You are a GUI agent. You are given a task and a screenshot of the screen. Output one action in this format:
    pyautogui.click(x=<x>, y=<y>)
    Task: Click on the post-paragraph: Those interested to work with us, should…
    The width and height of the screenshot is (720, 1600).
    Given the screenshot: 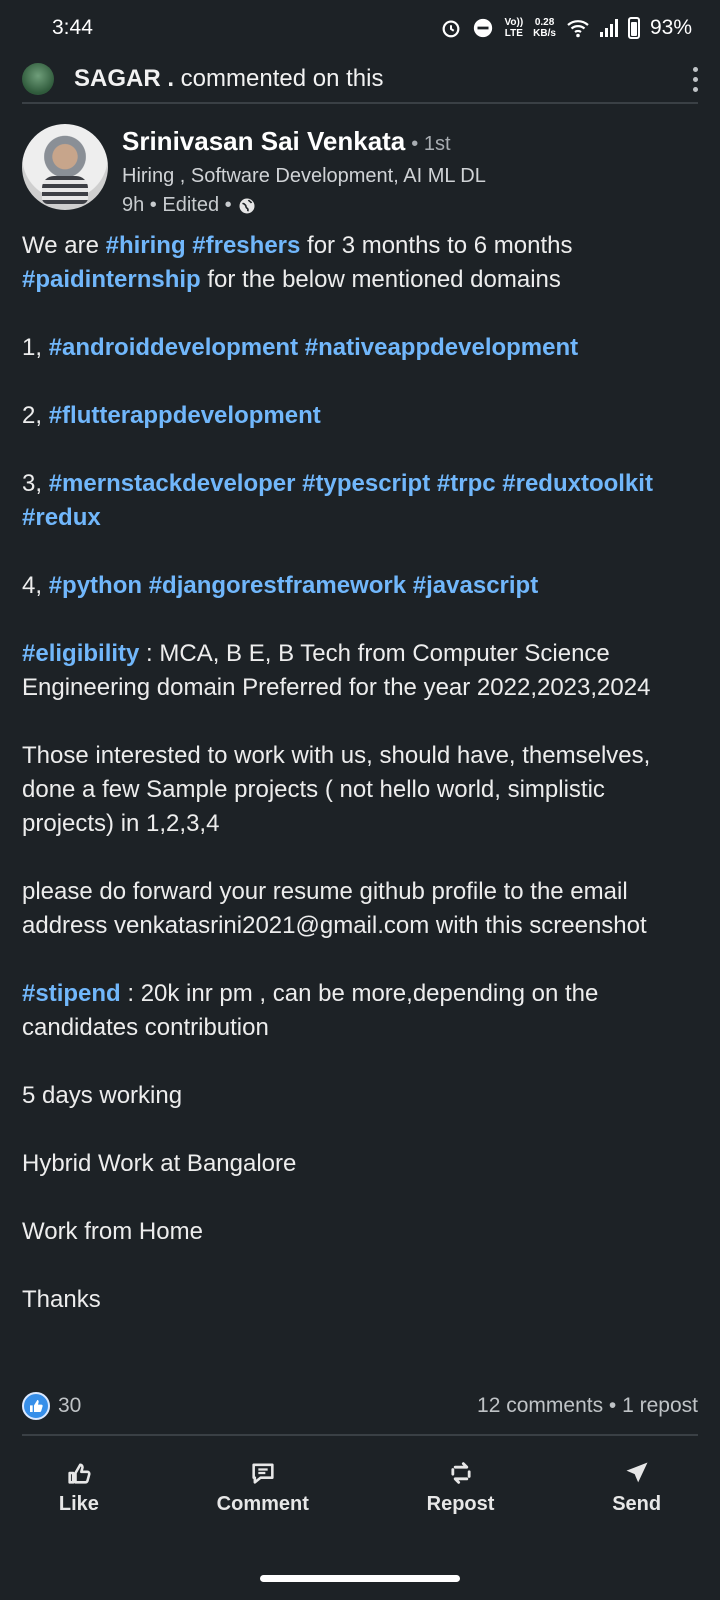 What is the action you would take?
    pyautogui.click(x=336, y=789)
    